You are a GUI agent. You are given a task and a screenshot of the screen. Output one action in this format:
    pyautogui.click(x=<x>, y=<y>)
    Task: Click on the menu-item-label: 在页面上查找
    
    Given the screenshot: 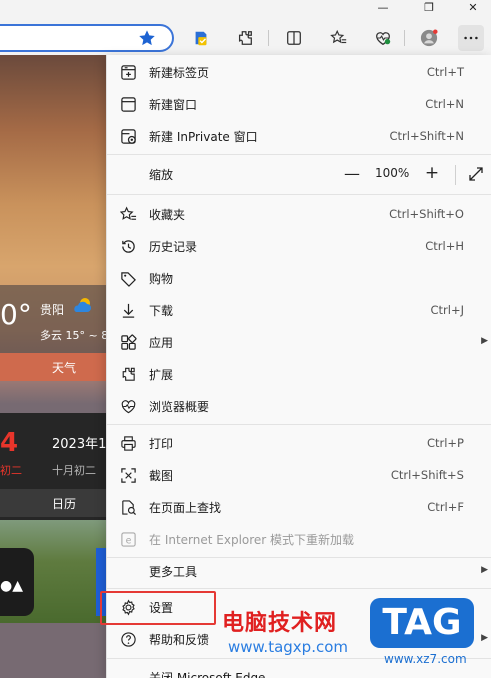 What is the action you would take?
    pyautogui.click(x=185, y=508)
    